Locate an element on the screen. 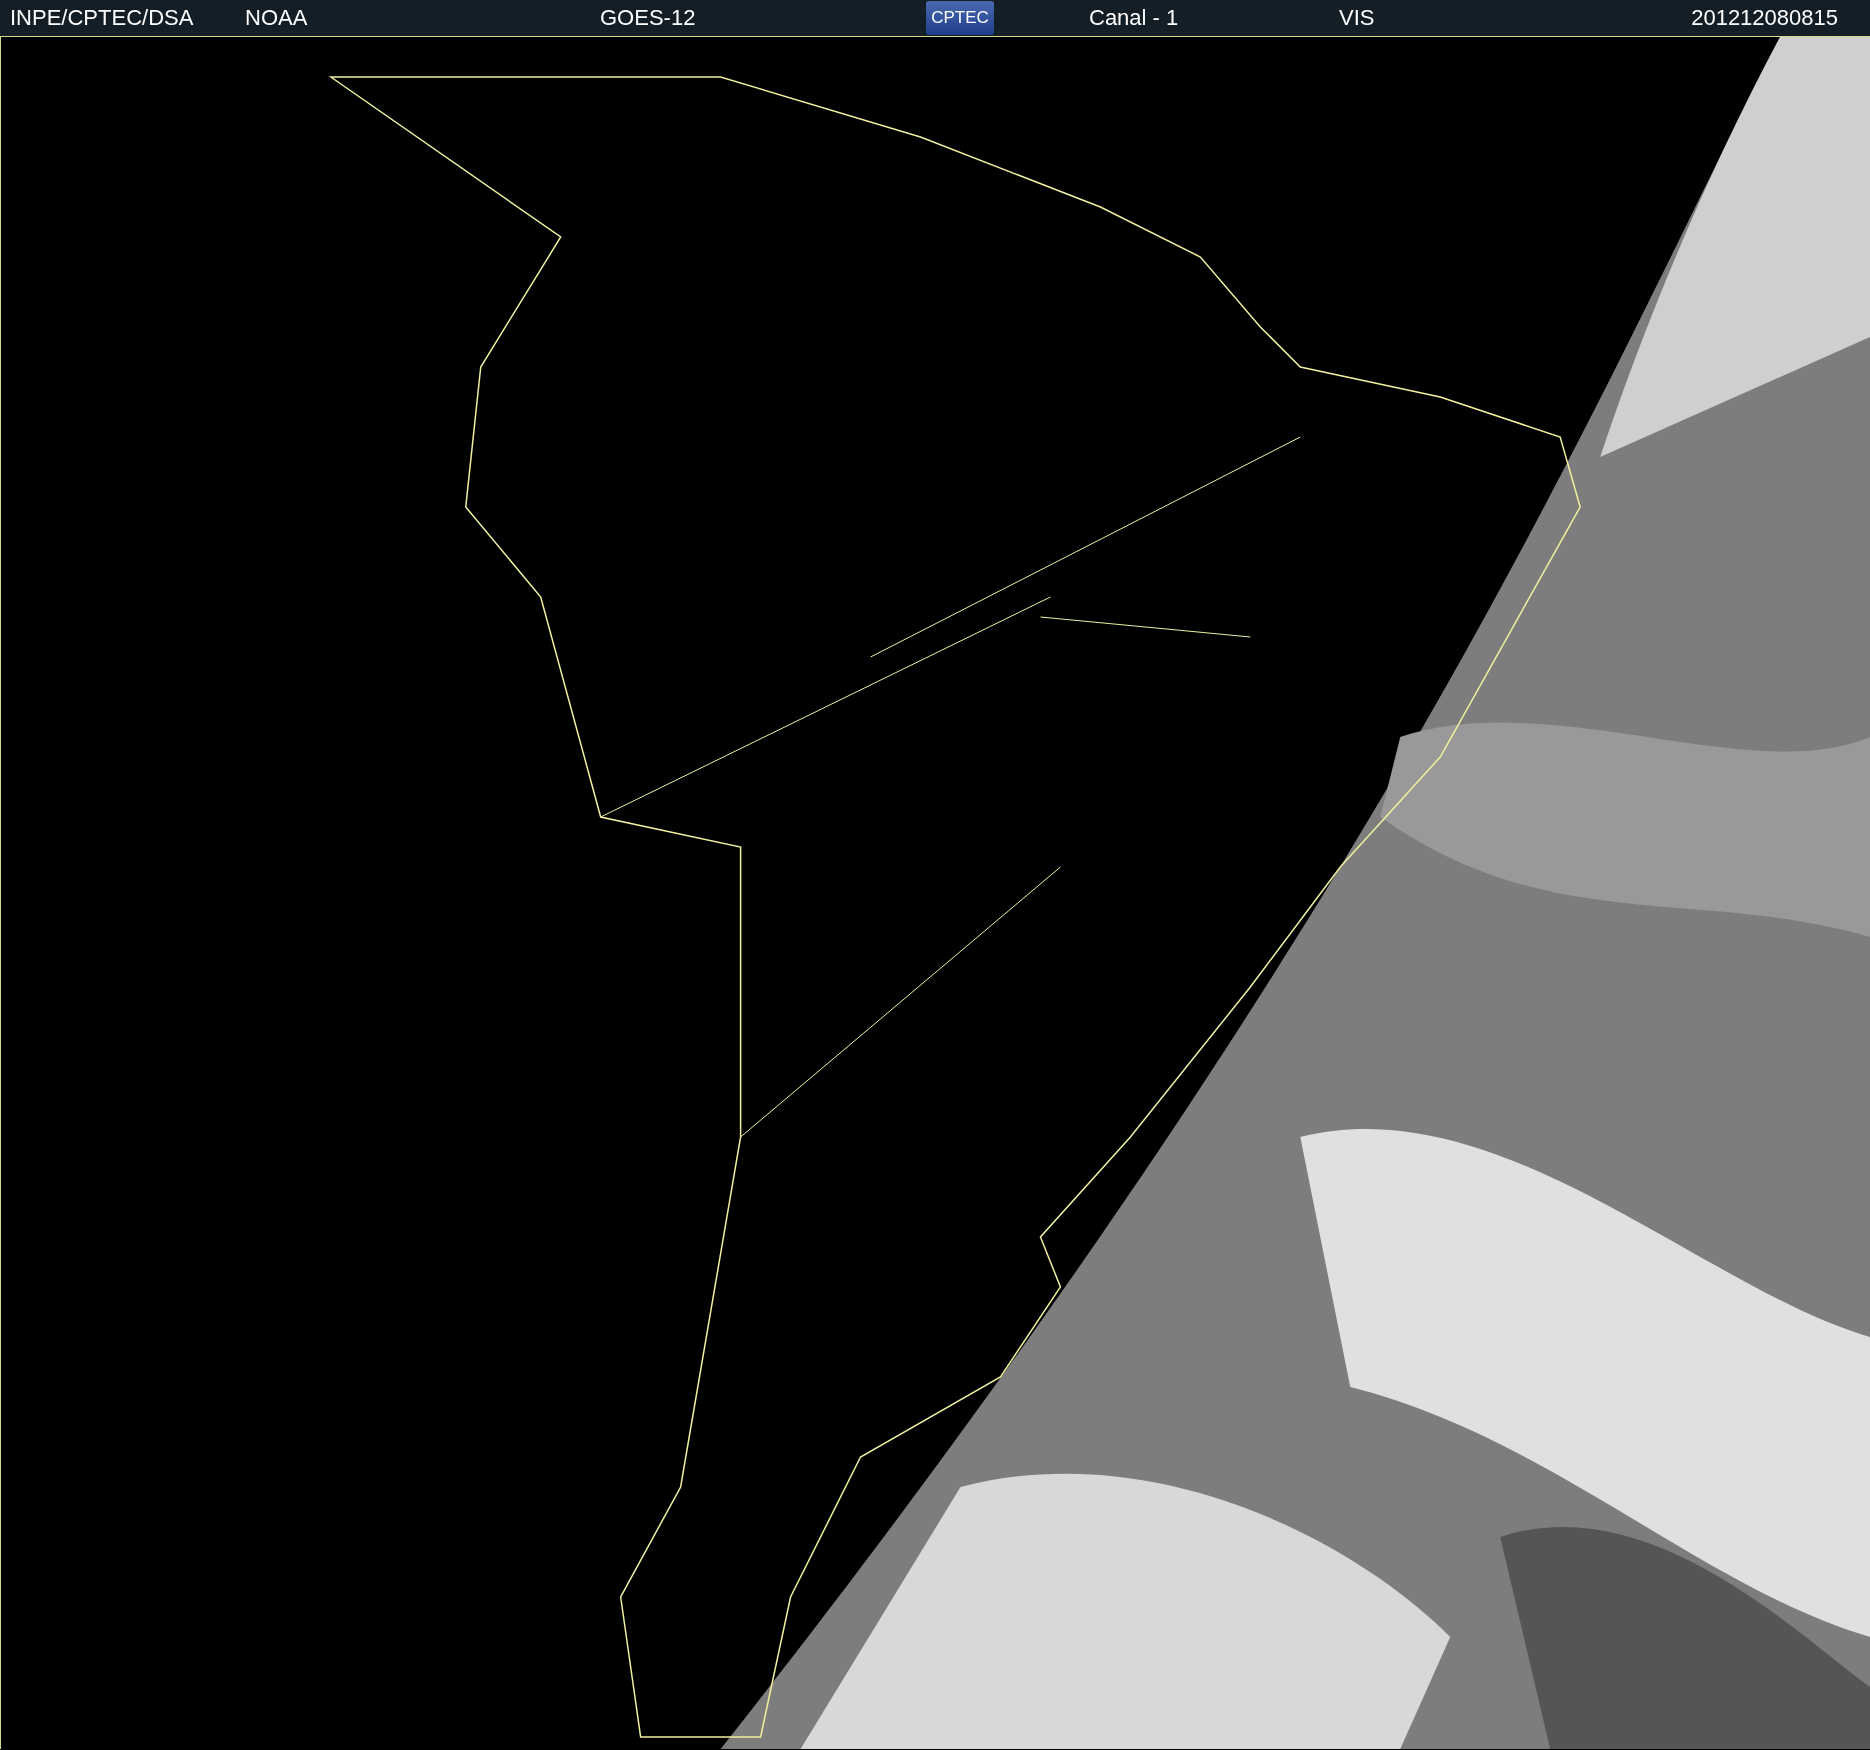  band-label: VIS is located at coordinates (1357, 18).